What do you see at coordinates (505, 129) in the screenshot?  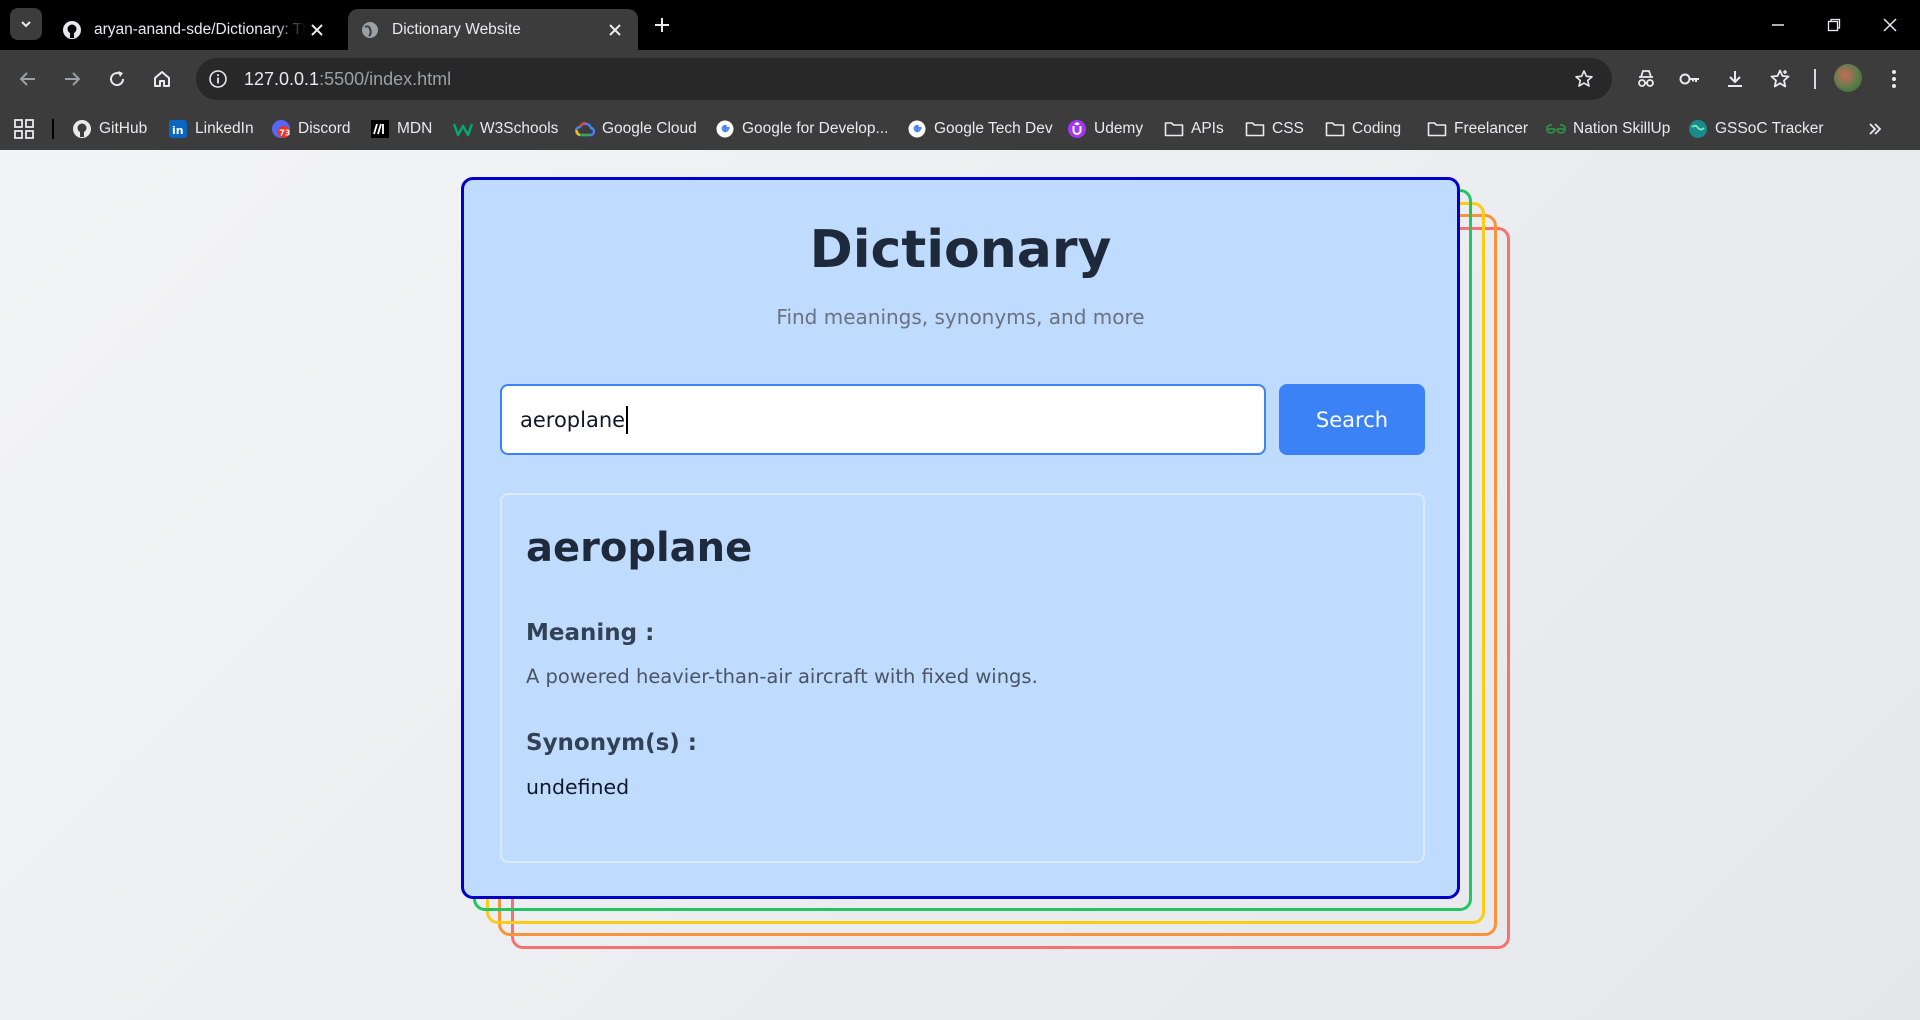 I see `bookmark-w3schools: W3Schools` at bounding box center [505, 129].